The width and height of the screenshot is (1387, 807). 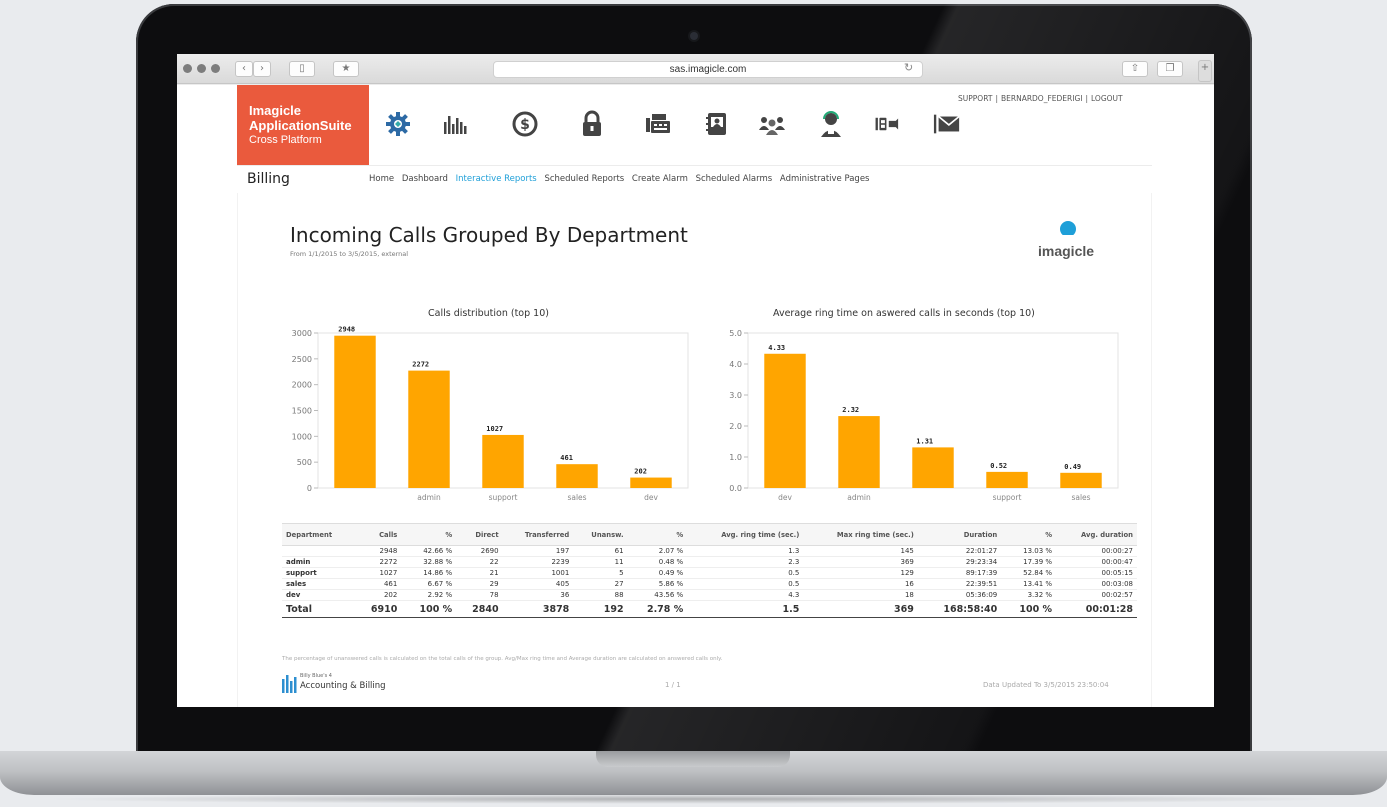 What do you see at coordinates (318, 534) in the screenshot?
I see `column-header: Department` at bounding box center [318, 534].